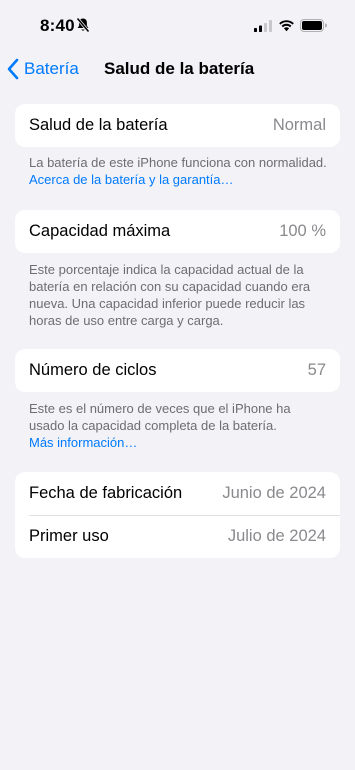  Describe the element at coordinates (276, 536) in the screenshot. I see `first-use-value: Julio de 2024` at that location.